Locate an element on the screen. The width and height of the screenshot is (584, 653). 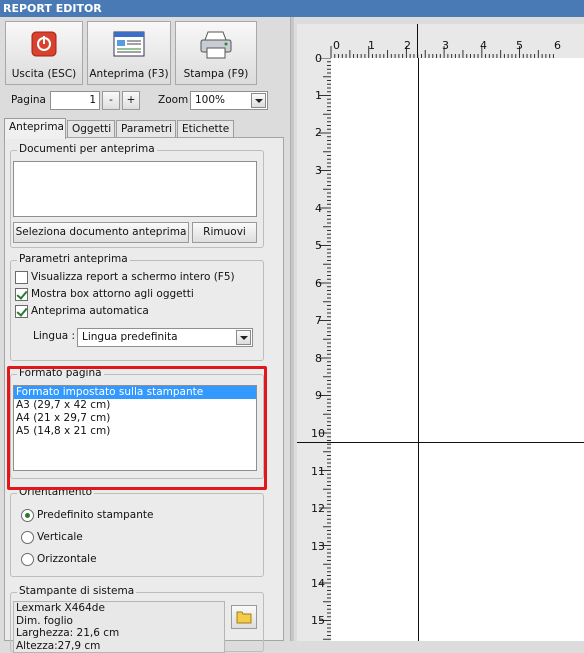
tab-parametri: Parametri is located at coordinates (146, 129).